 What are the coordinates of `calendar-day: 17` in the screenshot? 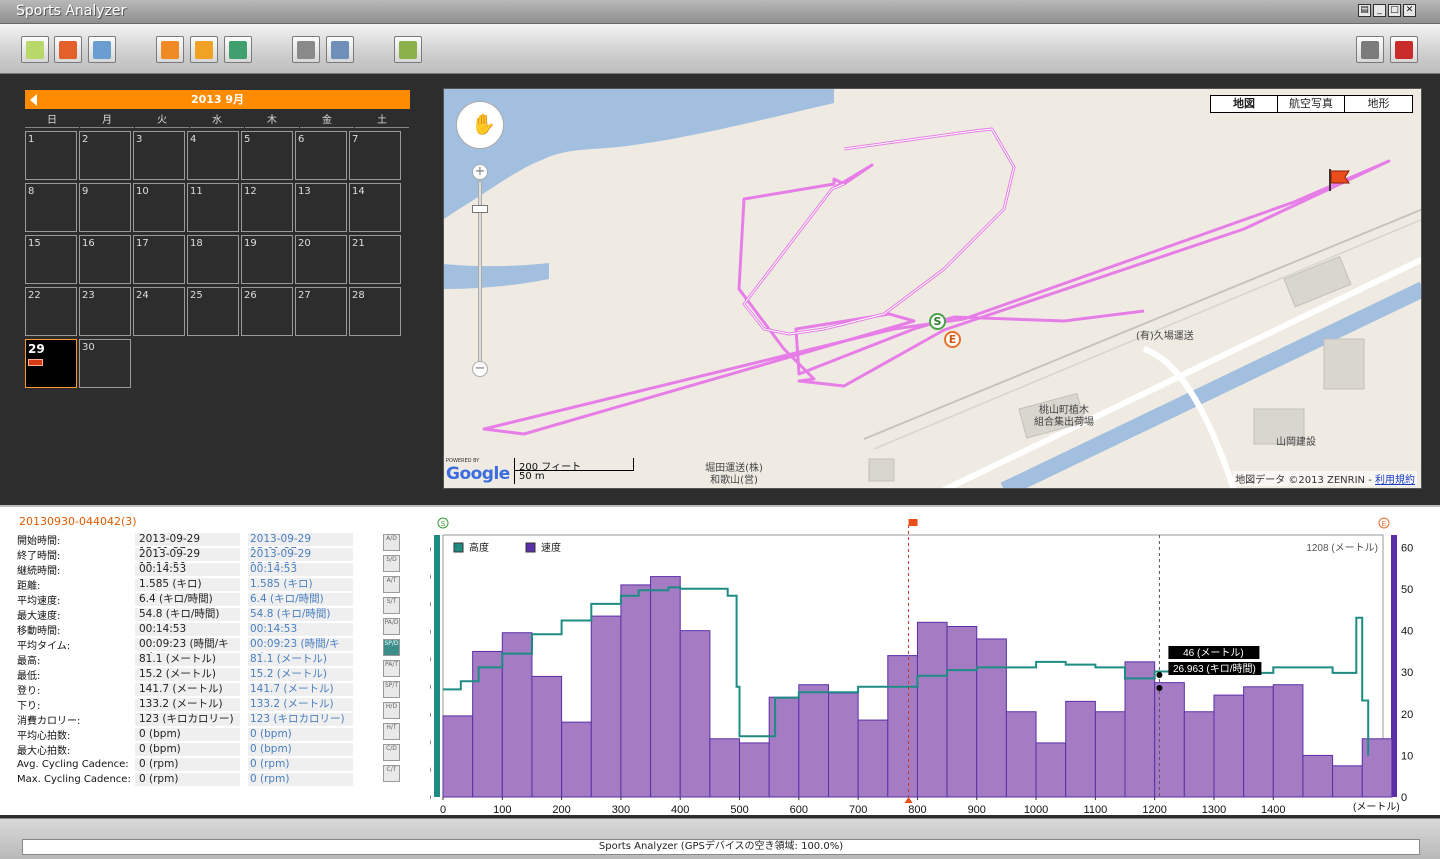 It's located at (159, 259).